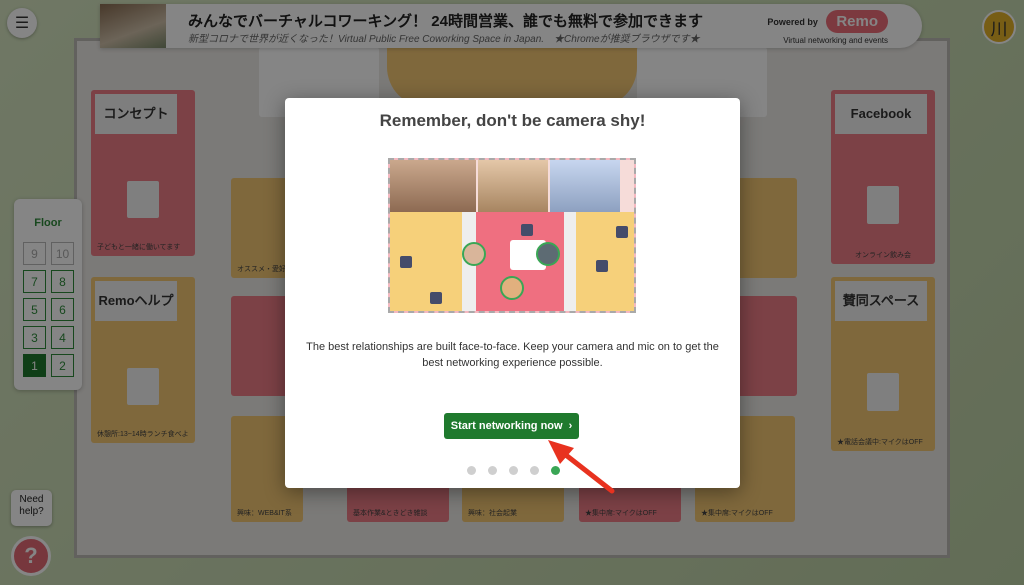  Describe the element at coordinates (555, 470) in the screenshot. I see `step-dot-active` at that location.